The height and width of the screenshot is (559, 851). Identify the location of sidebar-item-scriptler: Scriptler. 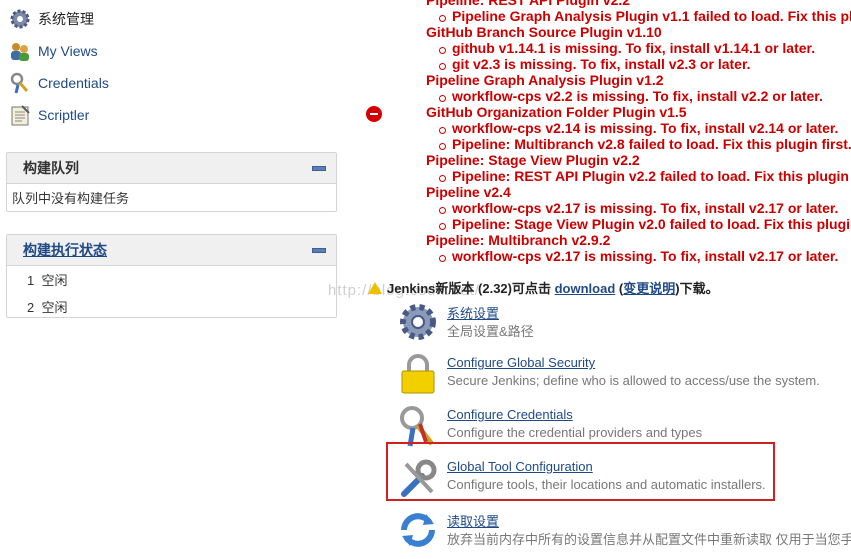
(48, 115).